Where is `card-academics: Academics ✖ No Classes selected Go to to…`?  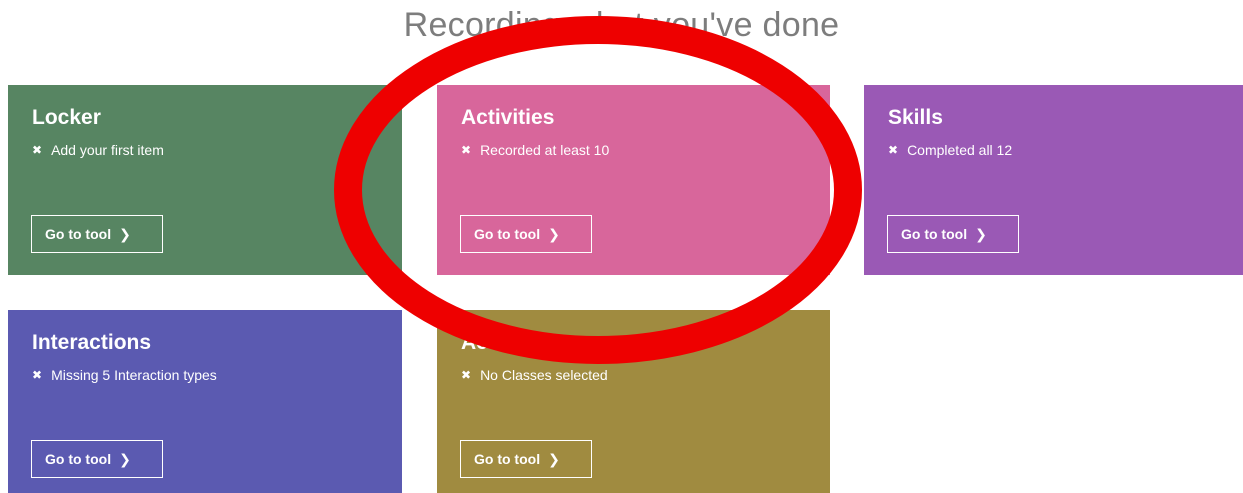
card-academics: Academics ✖ No Classes selected Go to to… is located at coordinates (633, 401).